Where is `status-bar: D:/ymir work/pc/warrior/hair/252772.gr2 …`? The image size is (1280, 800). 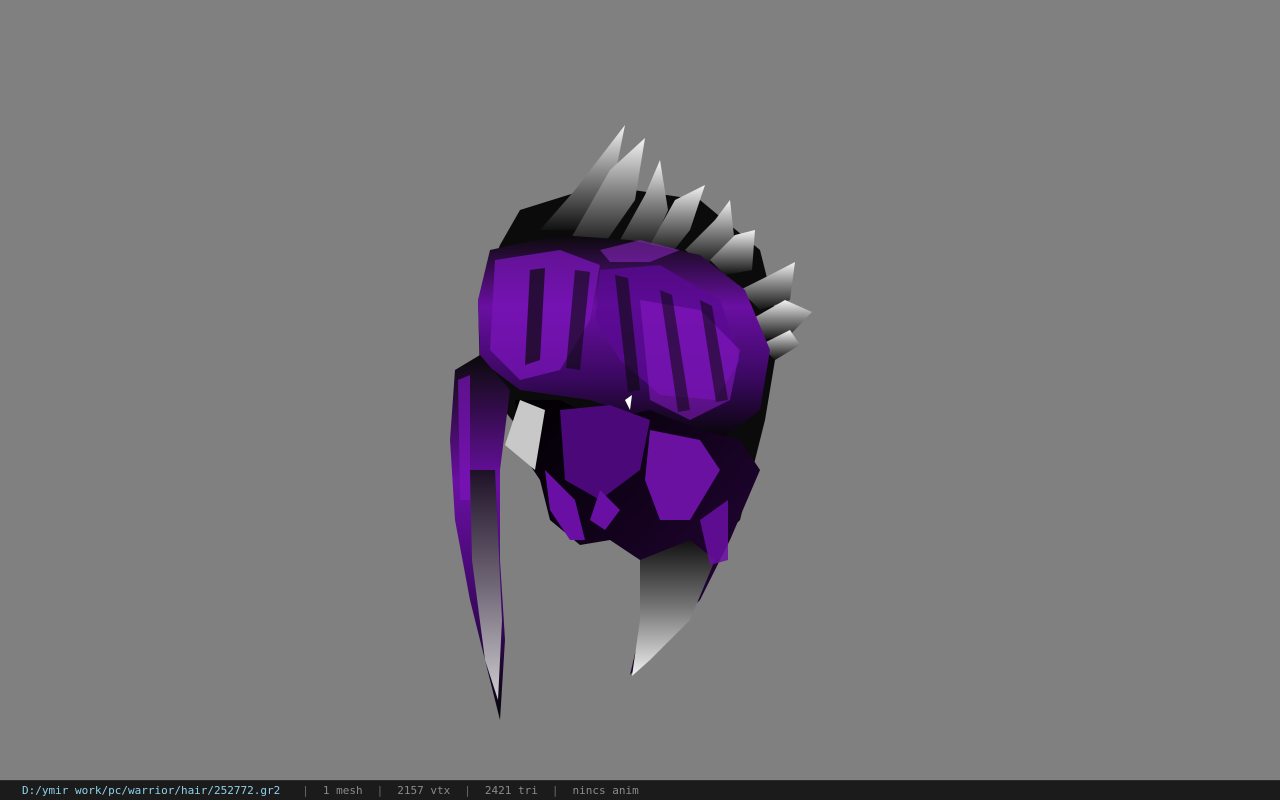
status-bar: D:/ymir work/pc/warrior/hair/252772.gr2 … is located at coordinates (640, 790).